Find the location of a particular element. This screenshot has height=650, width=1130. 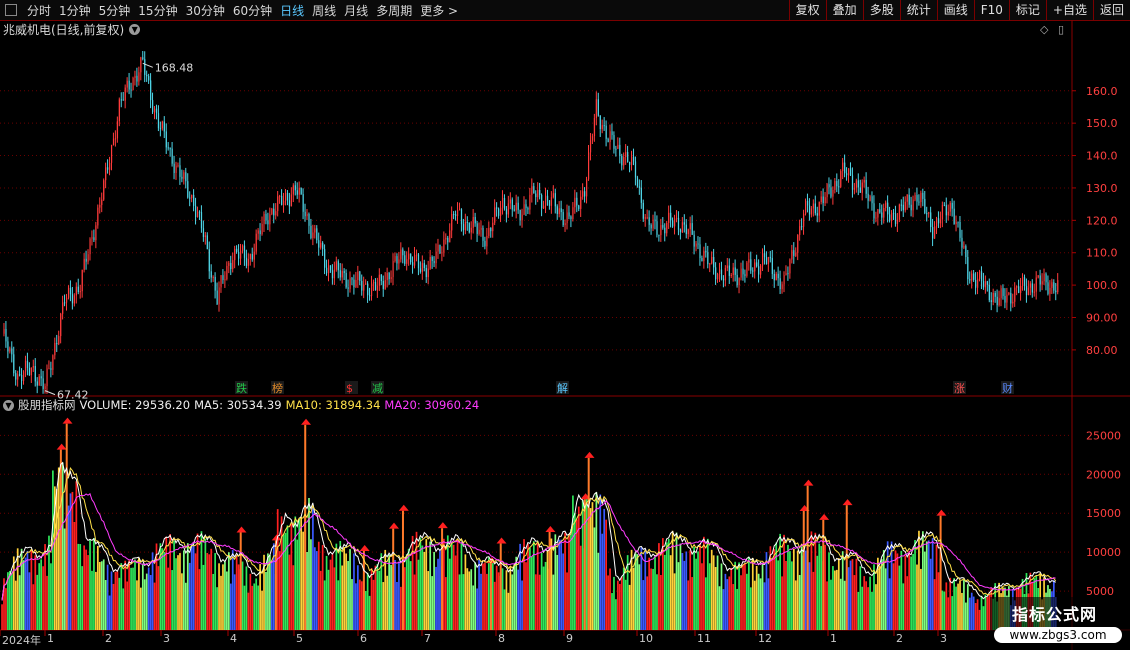

x-axis-label: 3 is located at coordinates (166, 638).